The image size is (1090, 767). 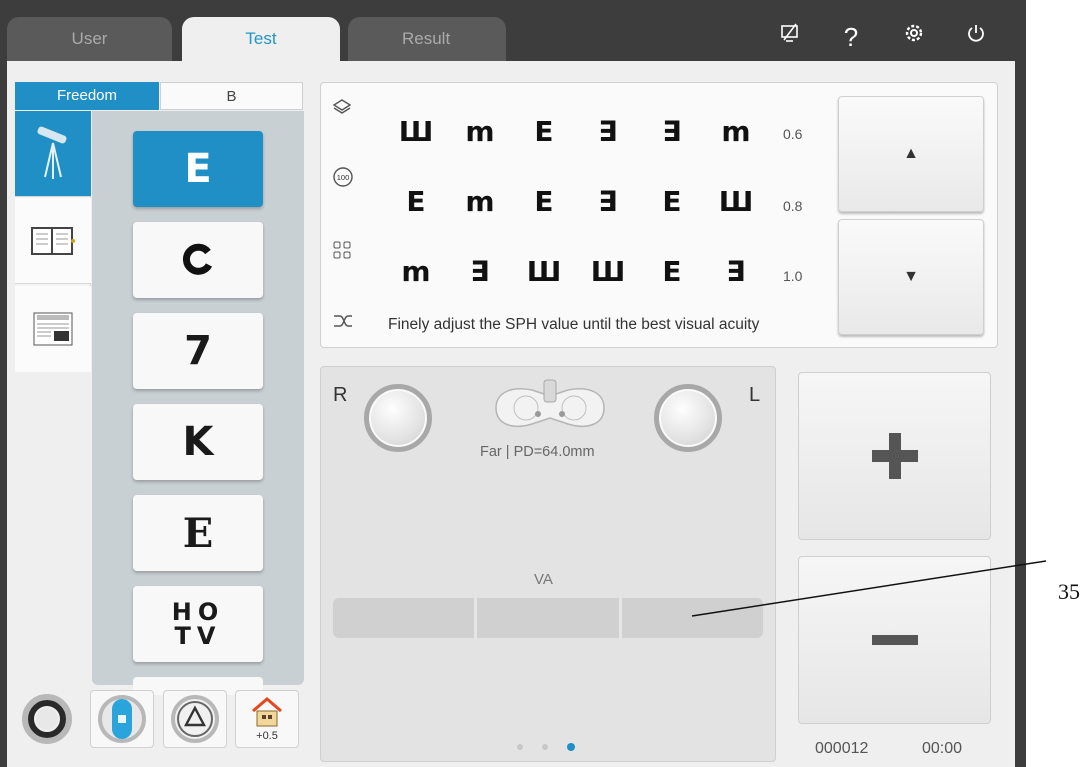 I want to click on callout-line, so click(x=869, y=588).